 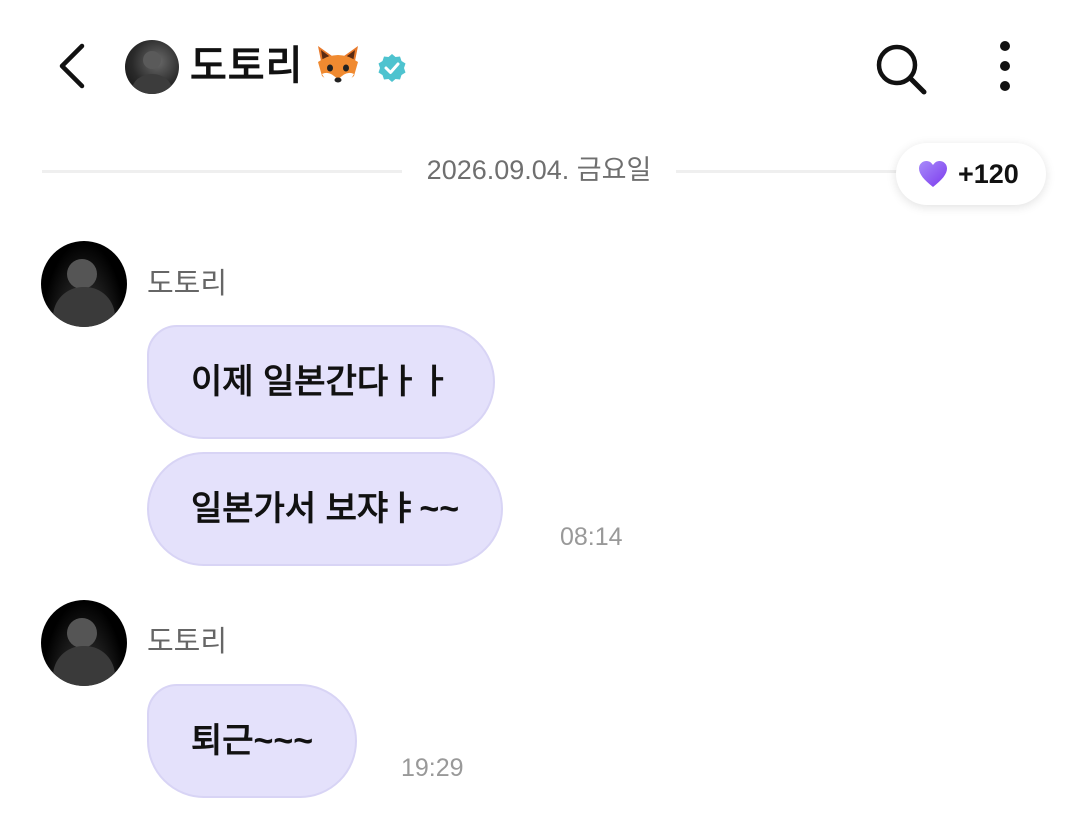 I want to click on chevron-left-icon, so click(x=72, y=66).